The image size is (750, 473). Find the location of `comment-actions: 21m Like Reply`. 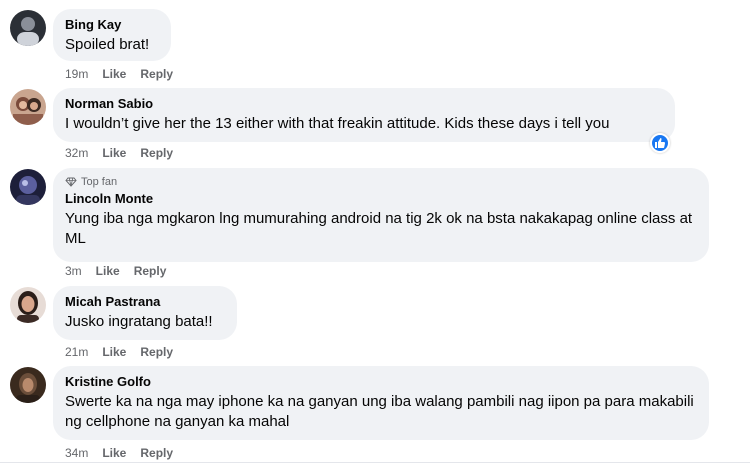

comment-actions: 21m Like Reply is located at coordinates (119, 352).